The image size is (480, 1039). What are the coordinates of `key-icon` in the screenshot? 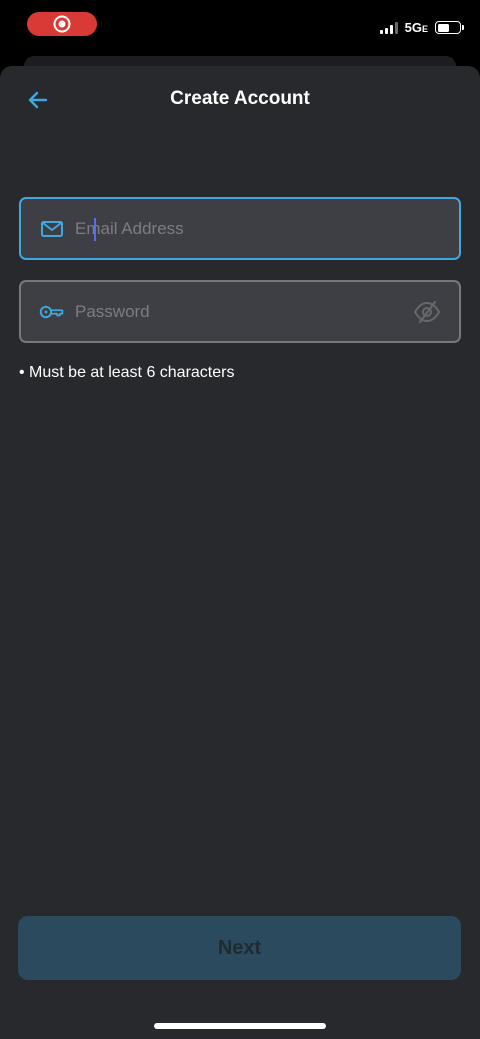 It's located at (52, 312).